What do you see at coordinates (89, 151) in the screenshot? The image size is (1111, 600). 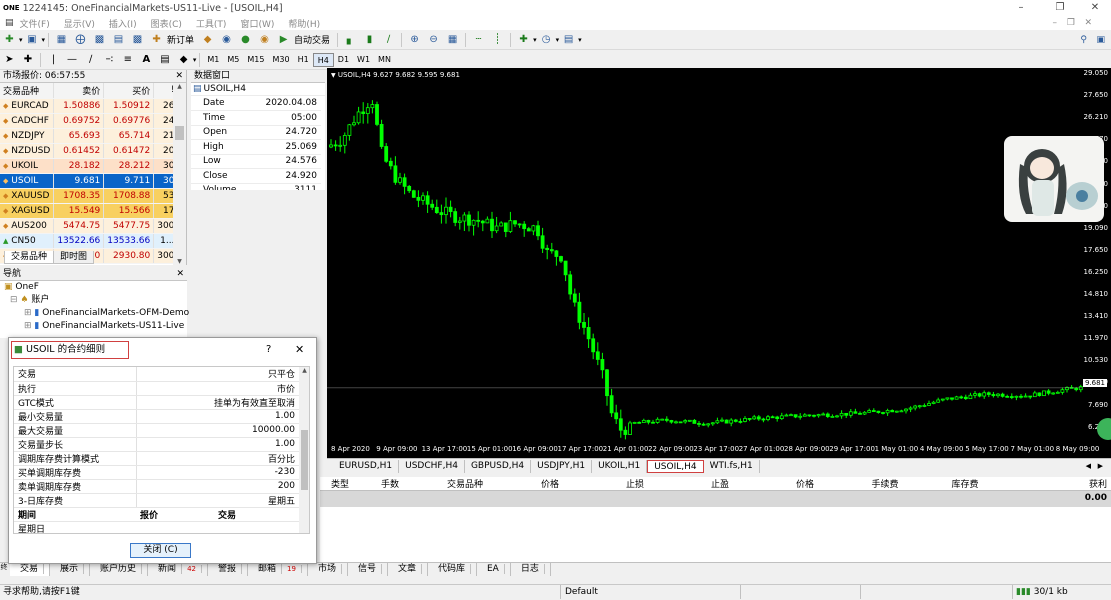 I see `market-watch-row: ◆ NZDUSD 0.61452 0.61472 20` at bounding box center [89, 151].